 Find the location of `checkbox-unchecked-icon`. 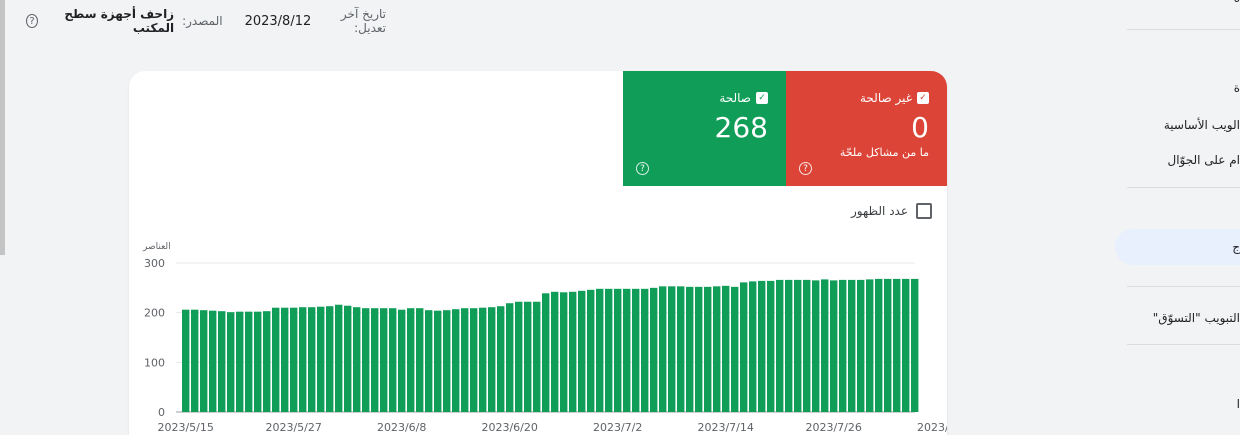

checkbox-unchecked-icon is located at coordinates (924, 211).